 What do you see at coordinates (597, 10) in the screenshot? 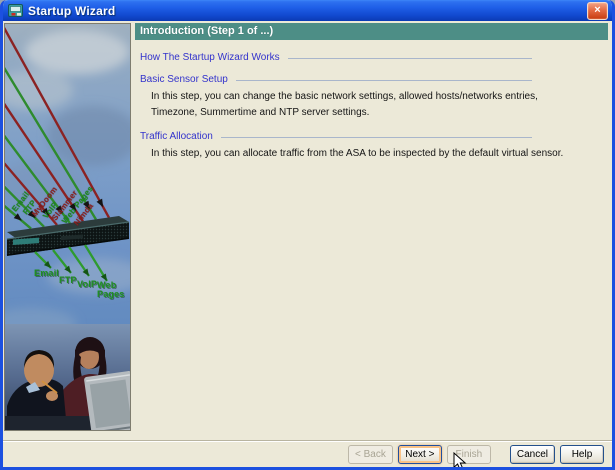
I see `close-button: ×` at bounding box center [597, 10].